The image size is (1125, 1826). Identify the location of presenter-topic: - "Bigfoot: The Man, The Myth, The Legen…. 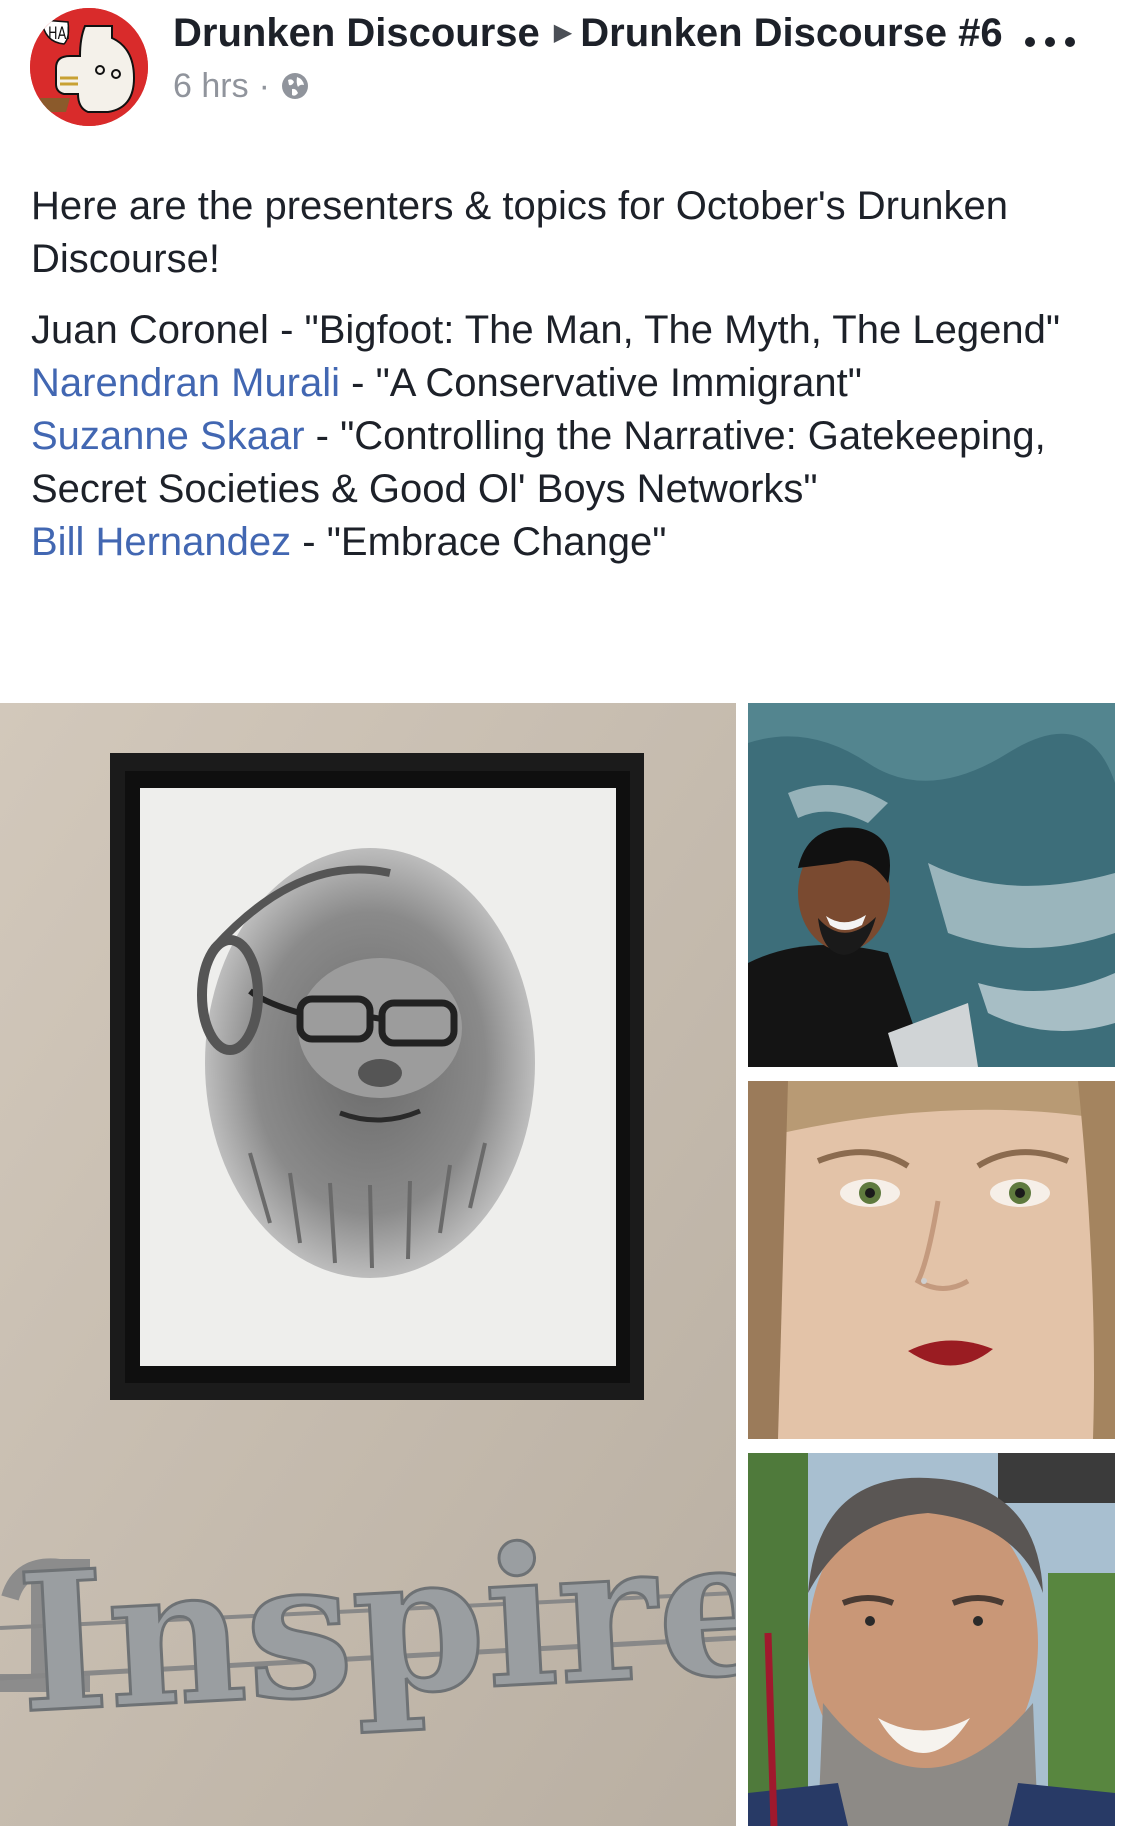
(670, 330).